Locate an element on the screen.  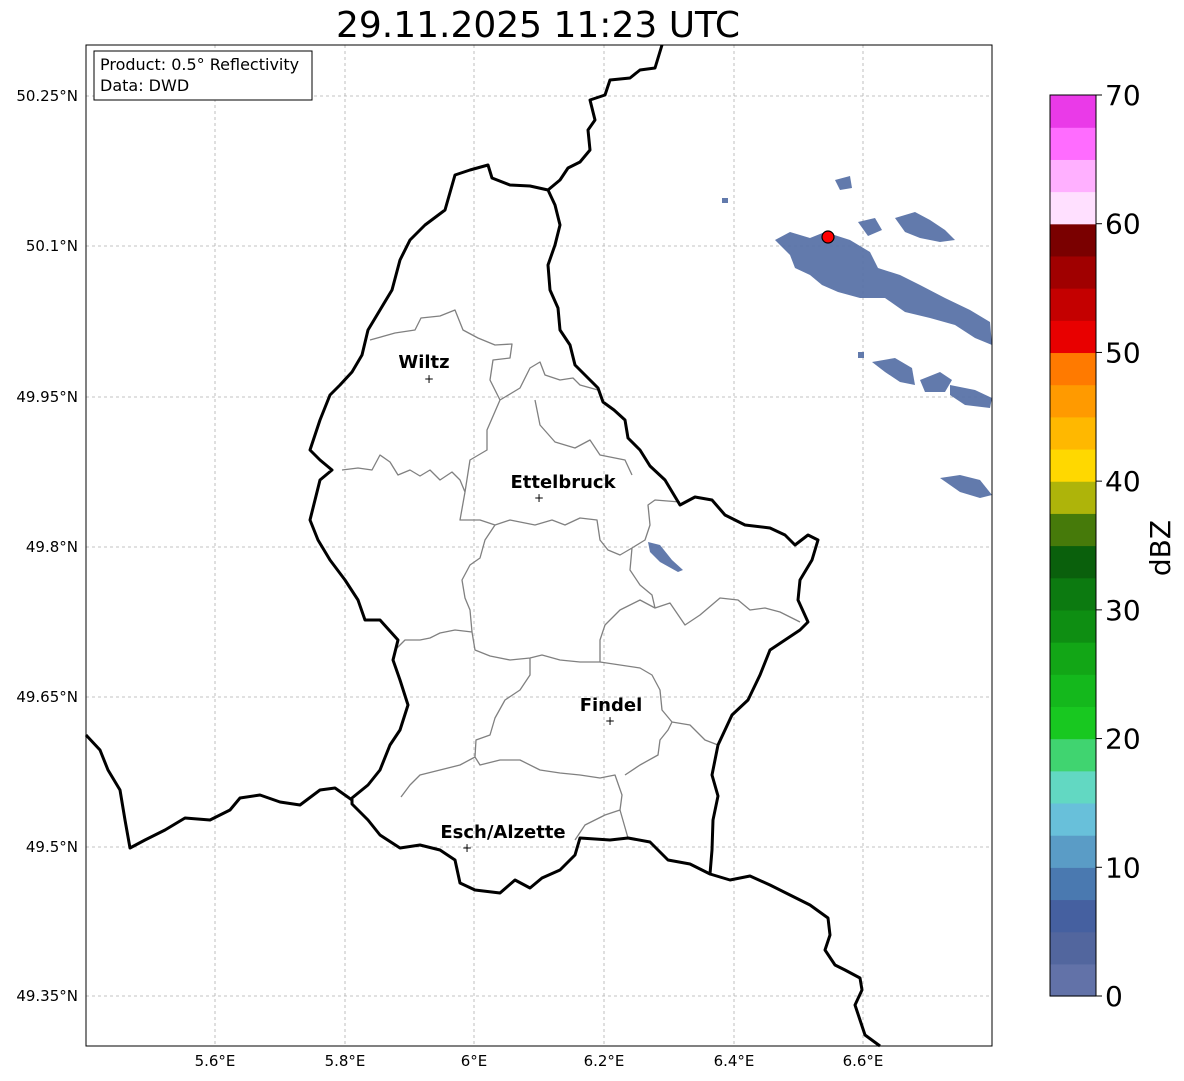
city-label-esch-alzette: Esch/Alzette is located at coordinates (502, 832).